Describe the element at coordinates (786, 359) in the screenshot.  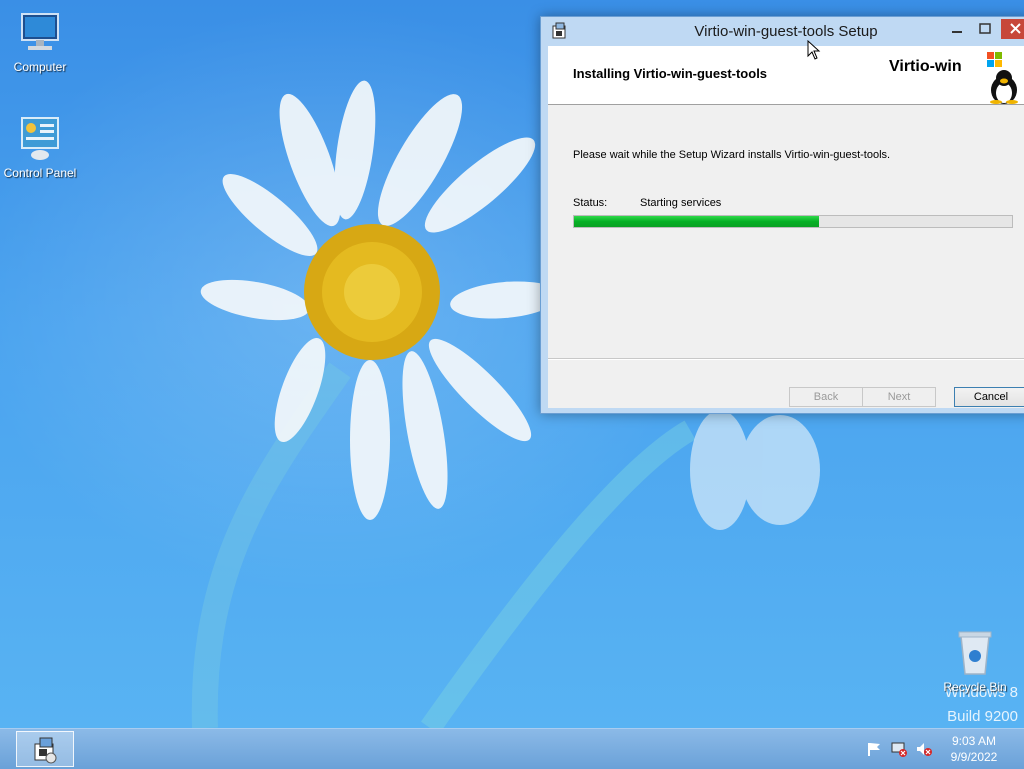
I see `button-area-divider` at that location.